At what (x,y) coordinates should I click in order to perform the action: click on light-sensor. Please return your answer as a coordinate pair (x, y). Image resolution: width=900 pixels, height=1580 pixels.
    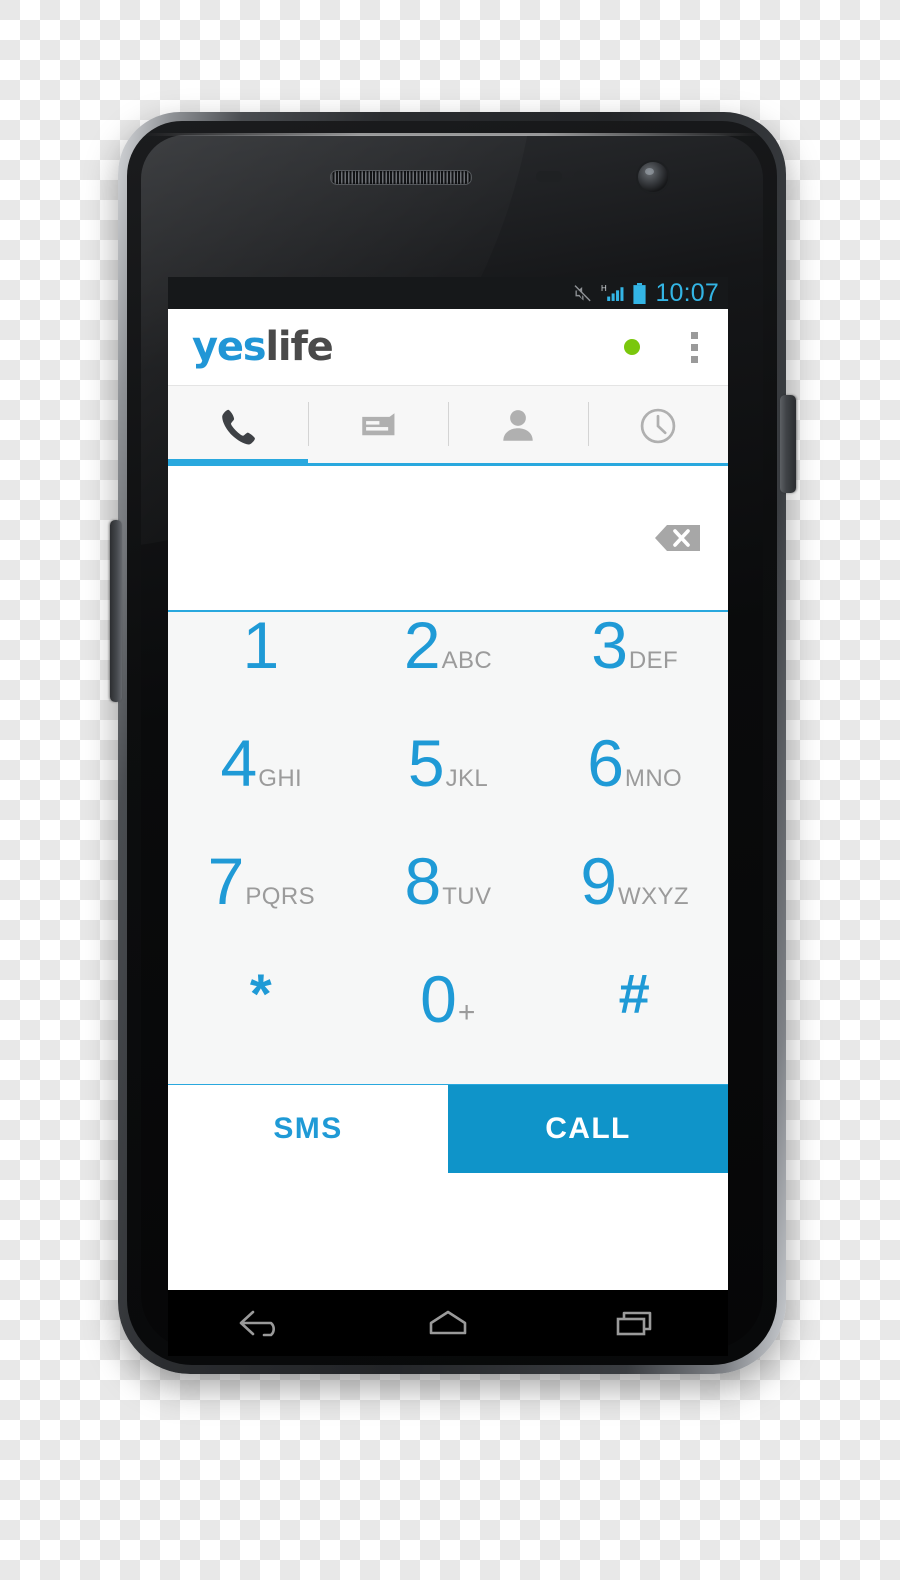
    Looking at the image, I should click on (580, 176).